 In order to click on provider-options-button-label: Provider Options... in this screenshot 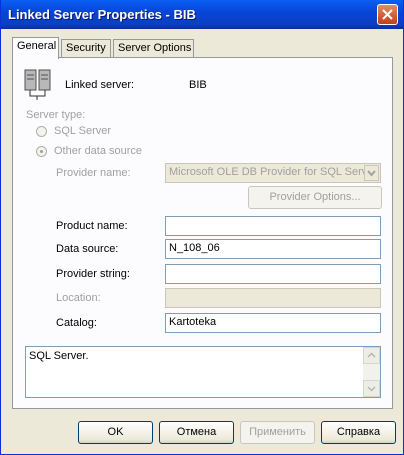, I will do `click(315, 197)`.